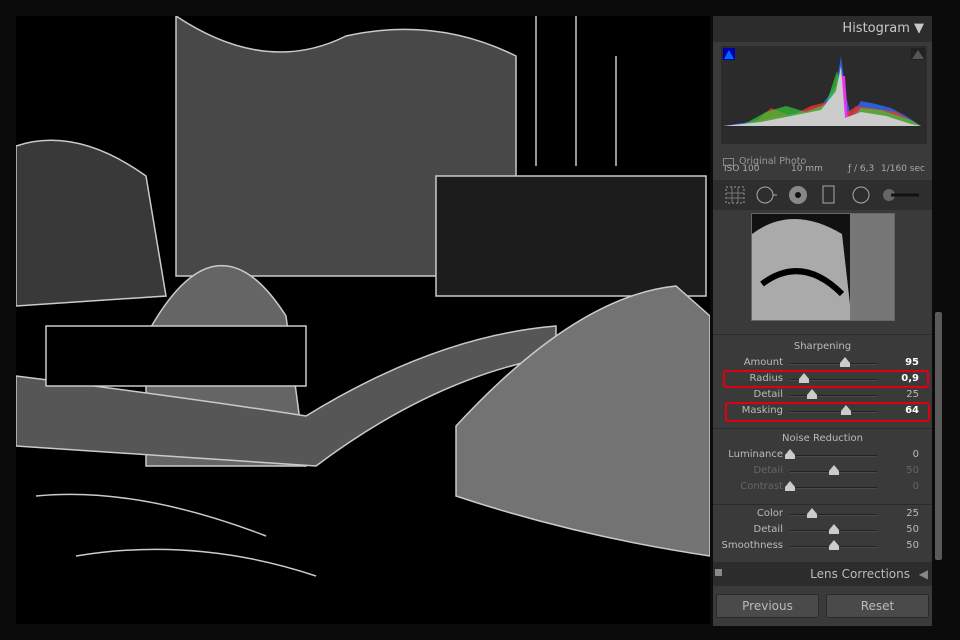 Image resolution: width=960 pixels, height=640 pixels. Describe the element at coordinates (773, 161) in the screenshot. I see `original-photo-label: Original Photo` at that location.